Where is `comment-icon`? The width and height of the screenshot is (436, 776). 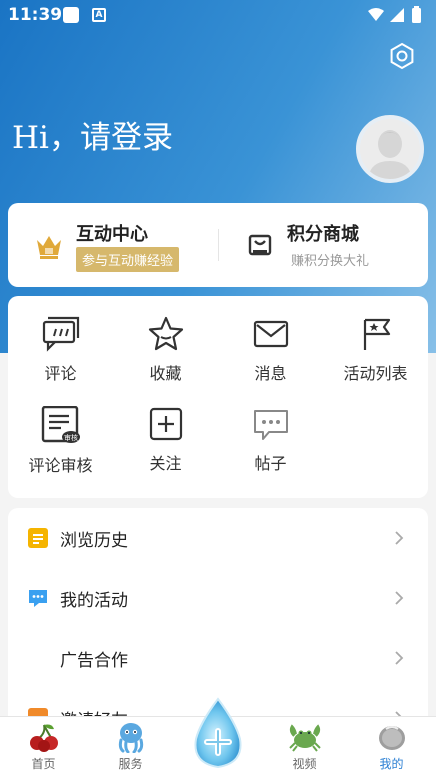 comment-icon is located at coordinates (60, 334).